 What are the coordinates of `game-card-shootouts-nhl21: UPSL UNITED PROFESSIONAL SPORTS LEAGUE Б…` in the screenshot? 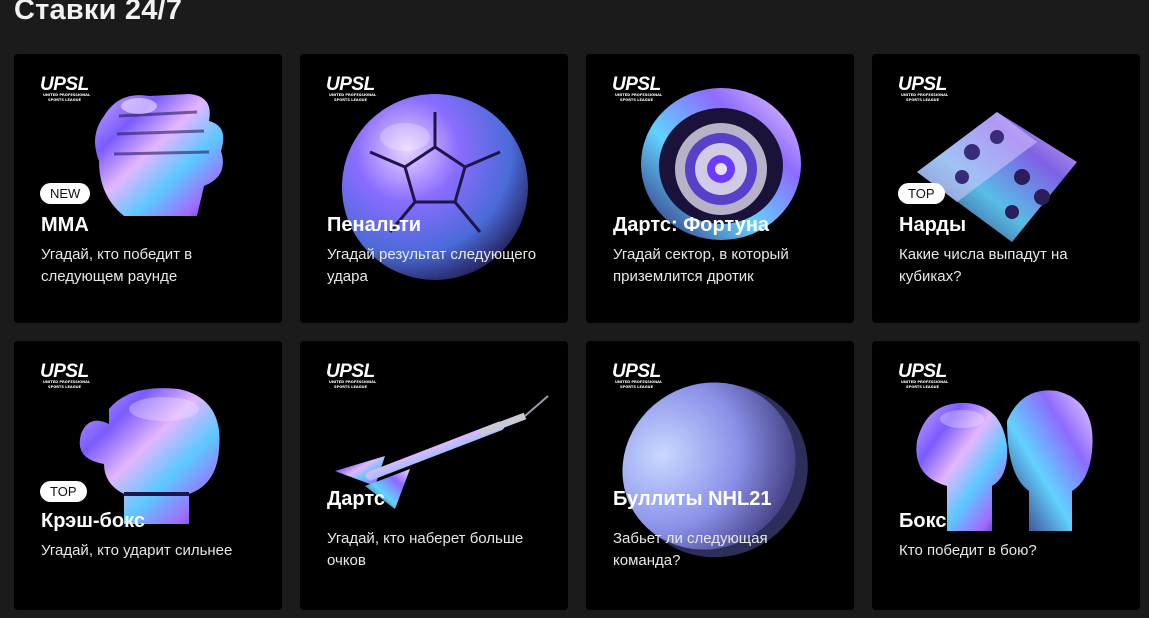 It's located at (720, 475).